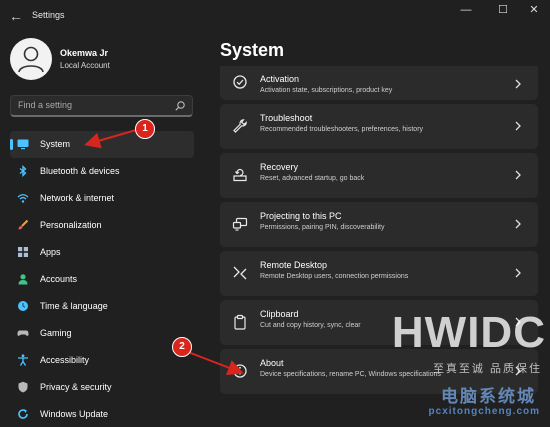 The height and width of the screenshot is (427, 550). I want to click on bluetooth-icon, so click(23, 171).